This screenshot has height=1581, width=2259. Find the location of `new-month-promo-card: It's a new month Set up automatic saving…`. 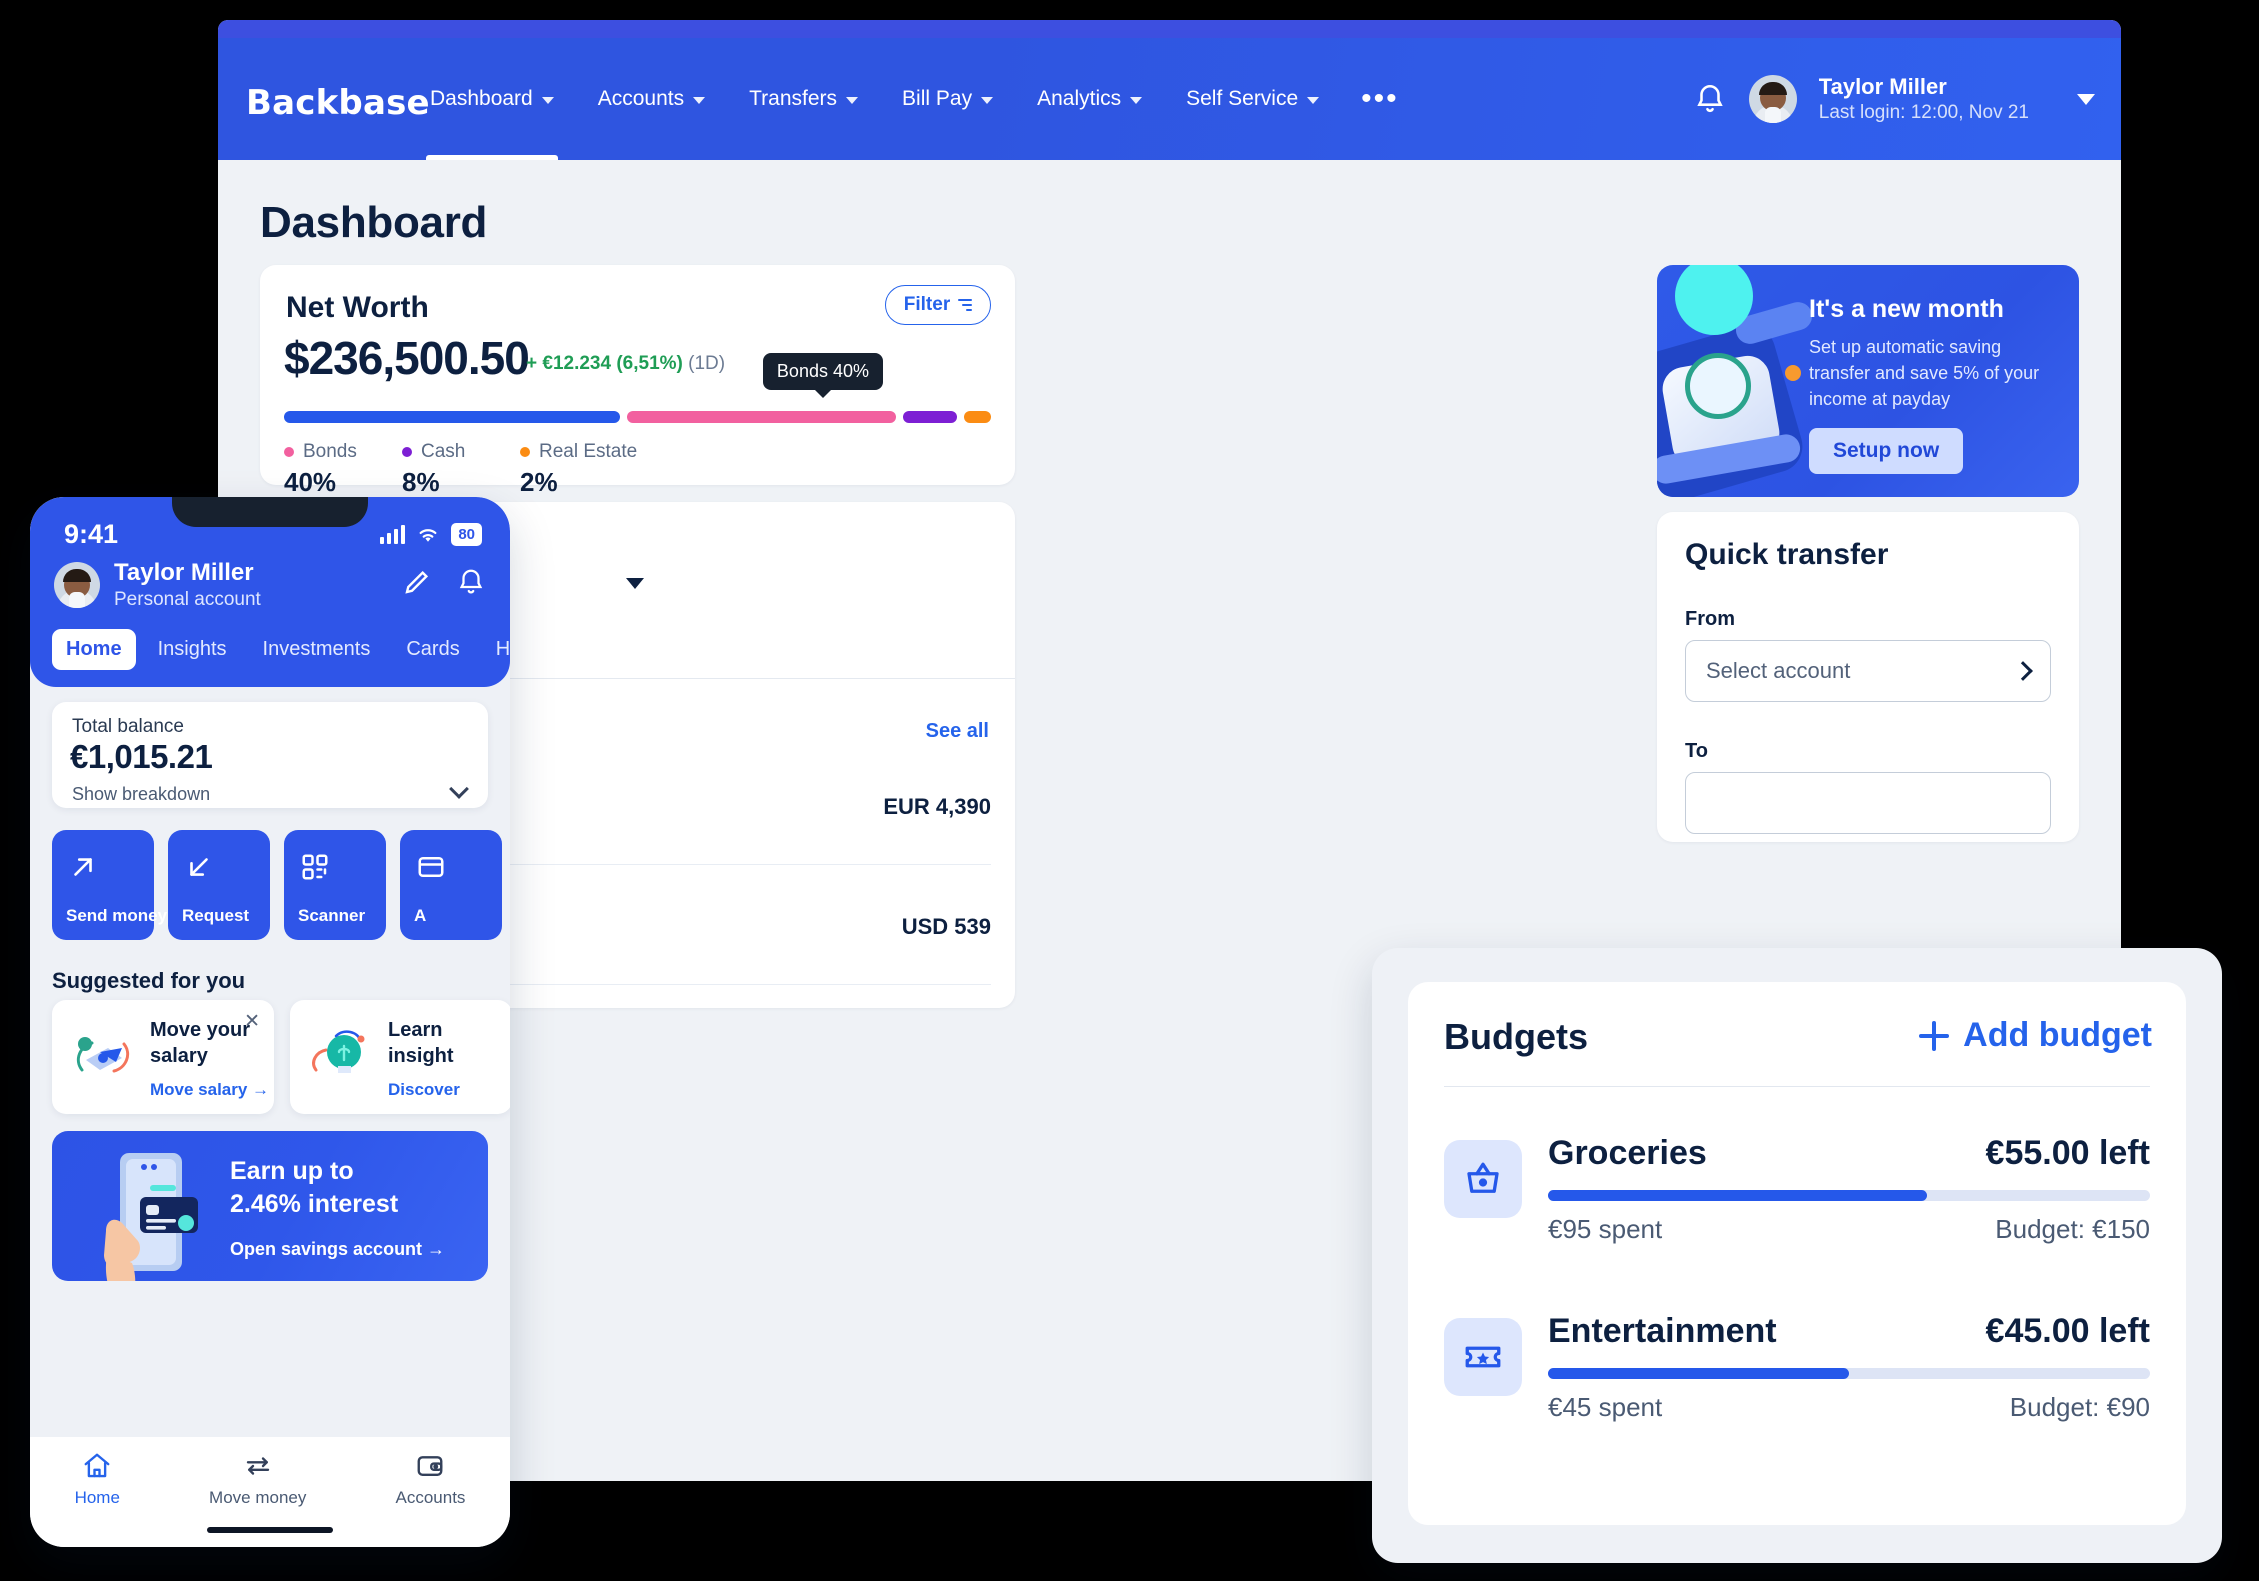

new-month-promo-card: It's a new month Set up automatic saving… is located at coordinates (1868, 381).